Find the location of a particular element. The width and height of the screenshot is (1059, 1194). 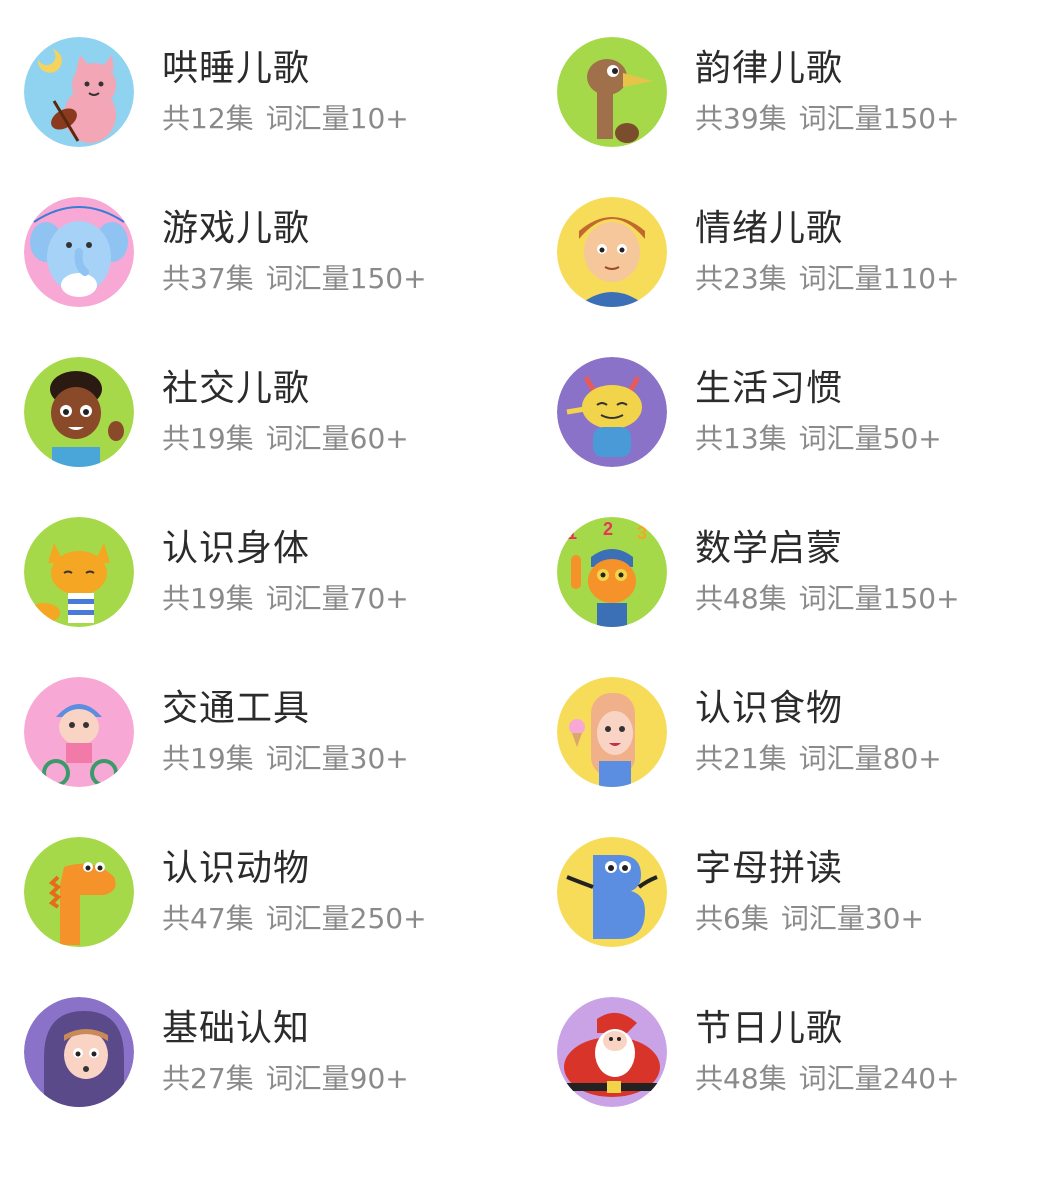

dinosaur-icon is located at coordinates (79, 892).